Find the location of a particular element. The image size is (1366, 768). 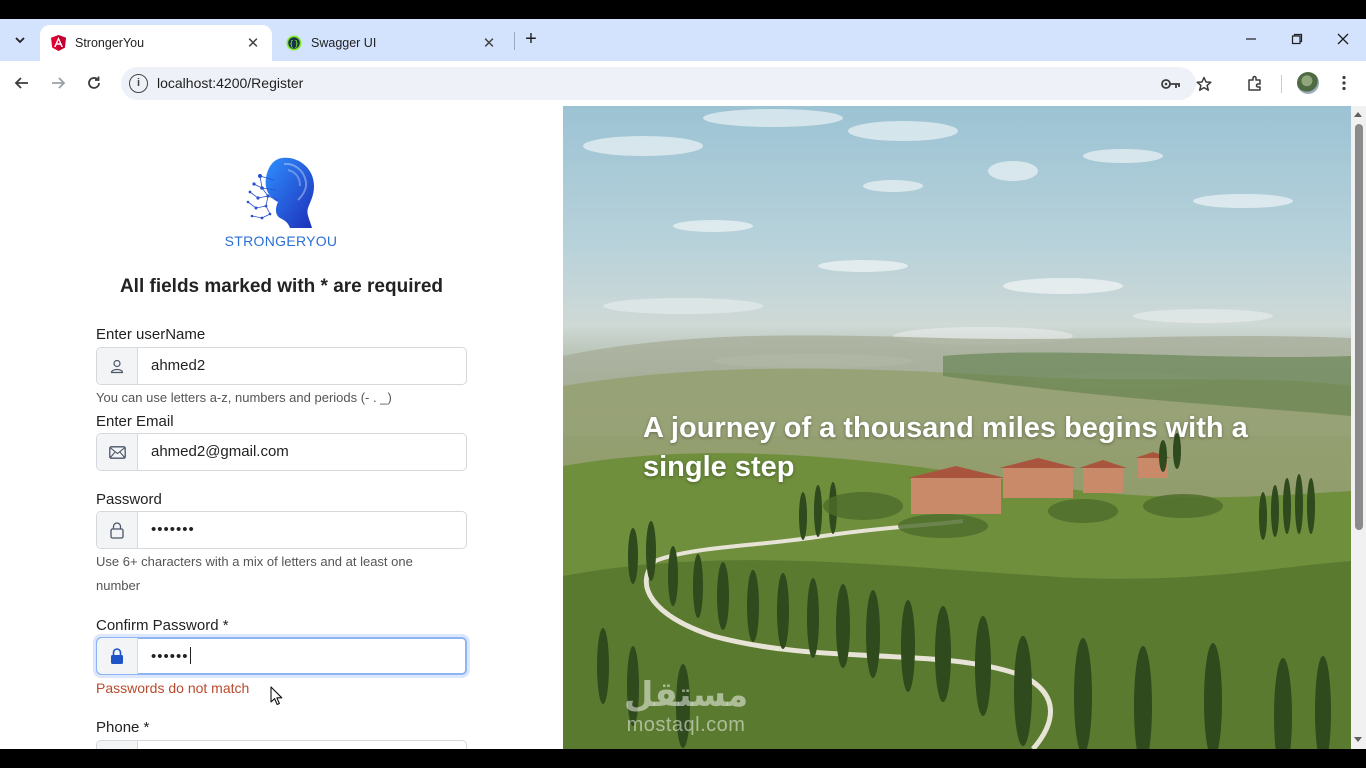

confirm-password-value: •••••• is located at coordinates (171, 656).